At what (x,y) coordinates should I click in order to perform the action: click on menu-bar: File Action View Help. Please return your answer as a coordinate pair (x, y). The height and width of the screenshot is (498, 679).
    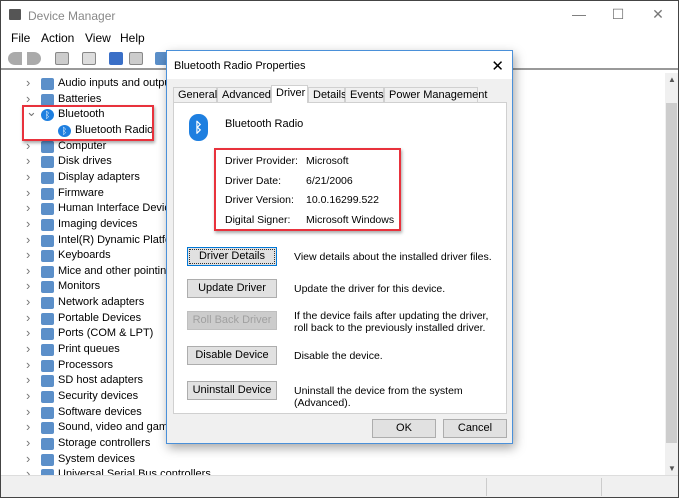
    Looking at the image, I should click on (339, 38).